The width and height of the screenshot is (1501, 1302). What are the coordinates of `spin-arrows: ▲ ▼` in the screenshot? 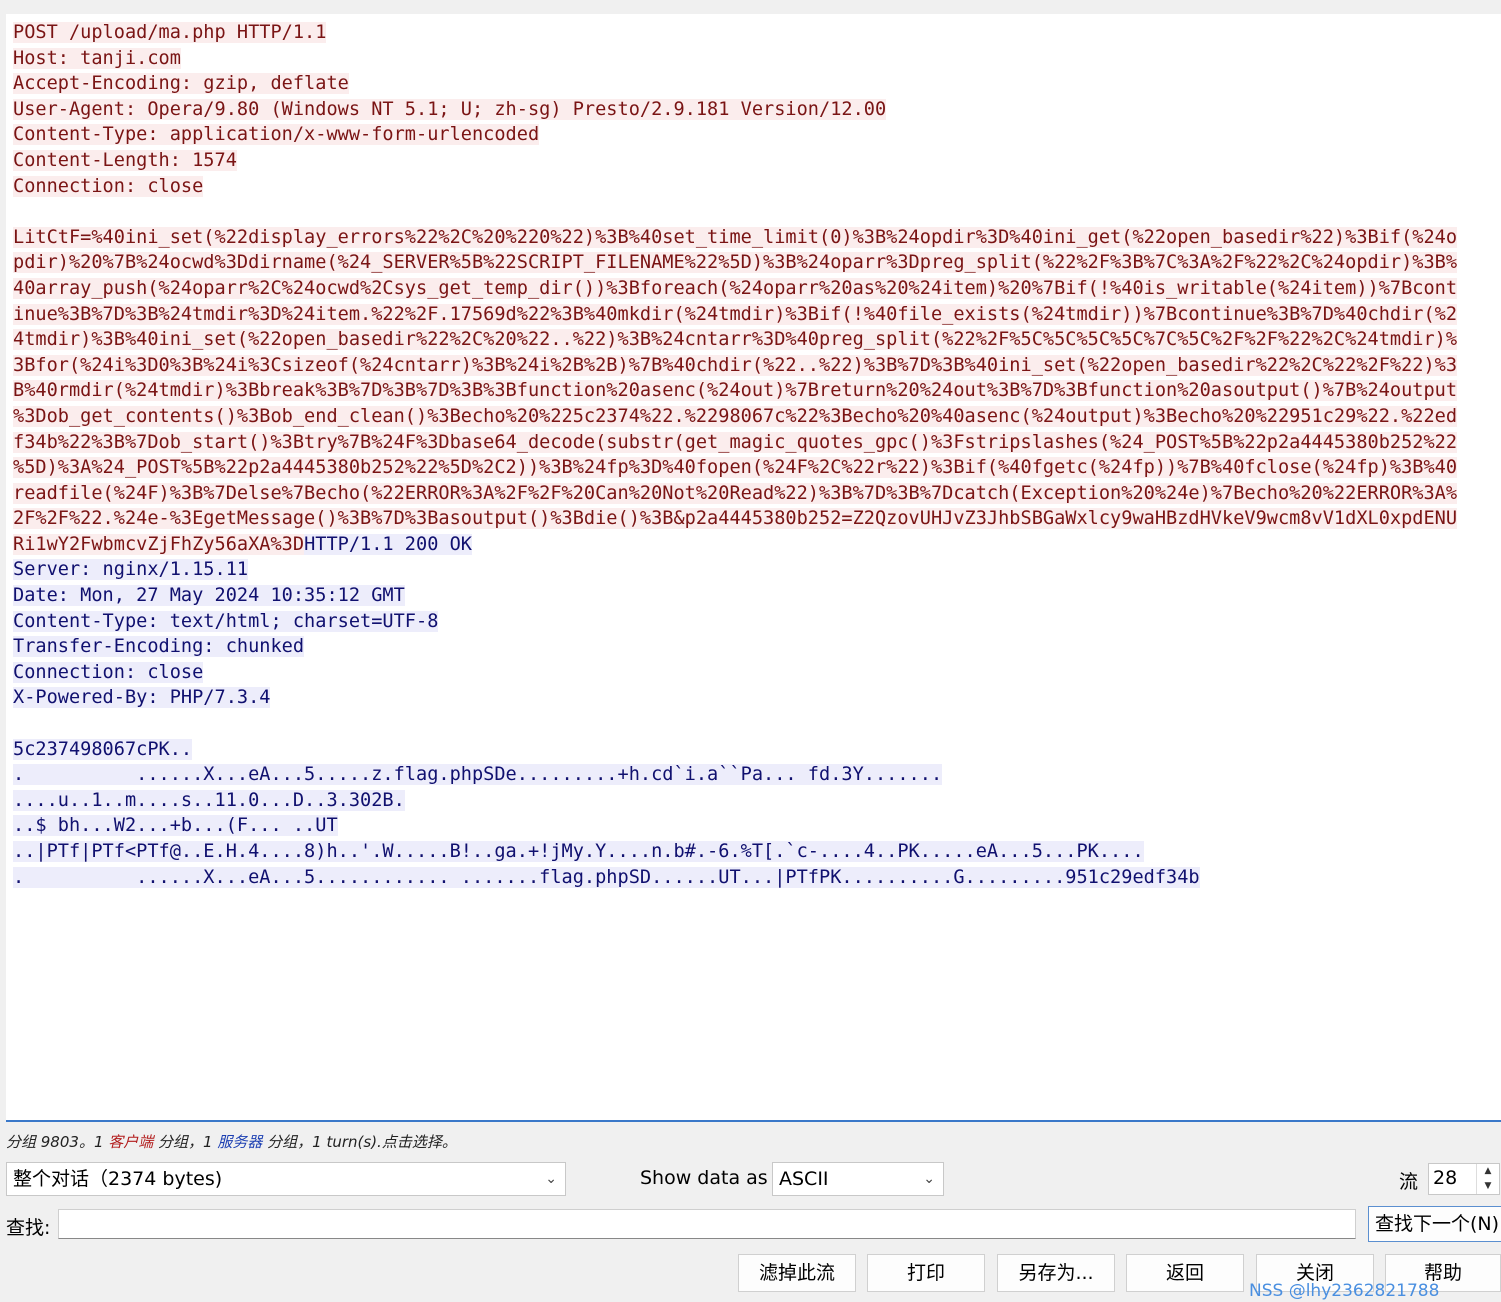 It's located at (1487, 1179).